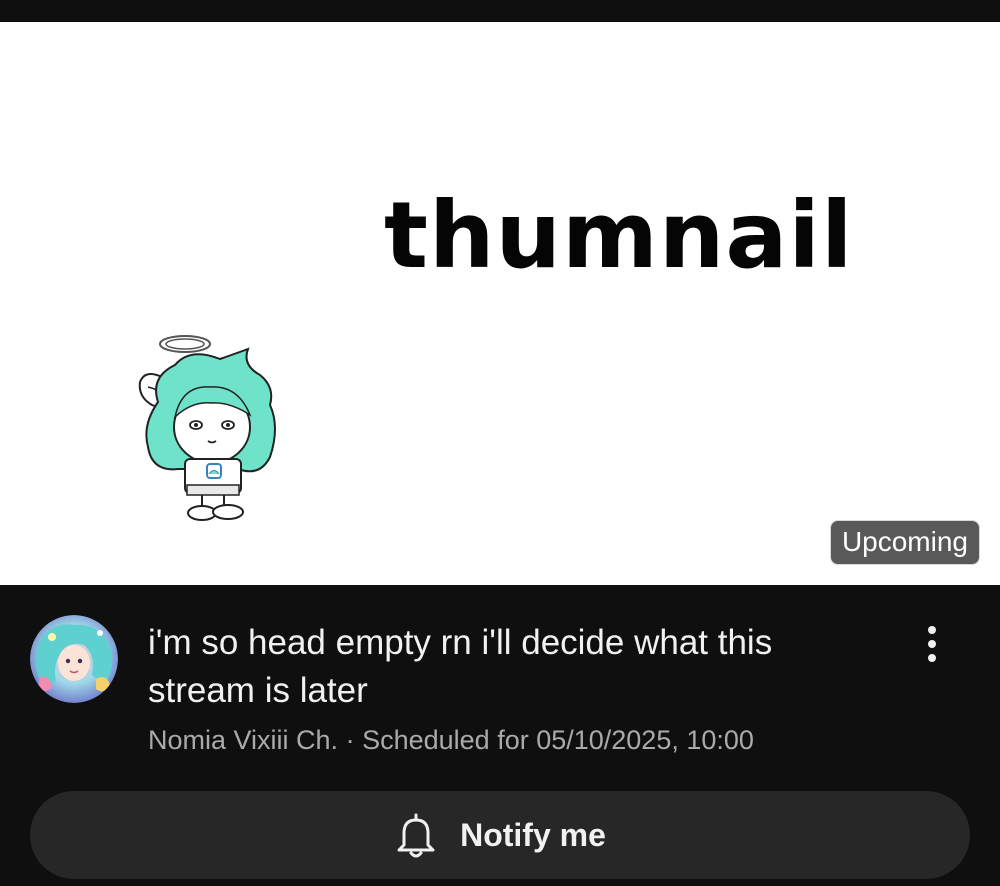 The image size is (1000, 886). What do you see at coordinates (416, 835) in the screenshot?
I see `bell-icon` at bounding box center [416, 835].